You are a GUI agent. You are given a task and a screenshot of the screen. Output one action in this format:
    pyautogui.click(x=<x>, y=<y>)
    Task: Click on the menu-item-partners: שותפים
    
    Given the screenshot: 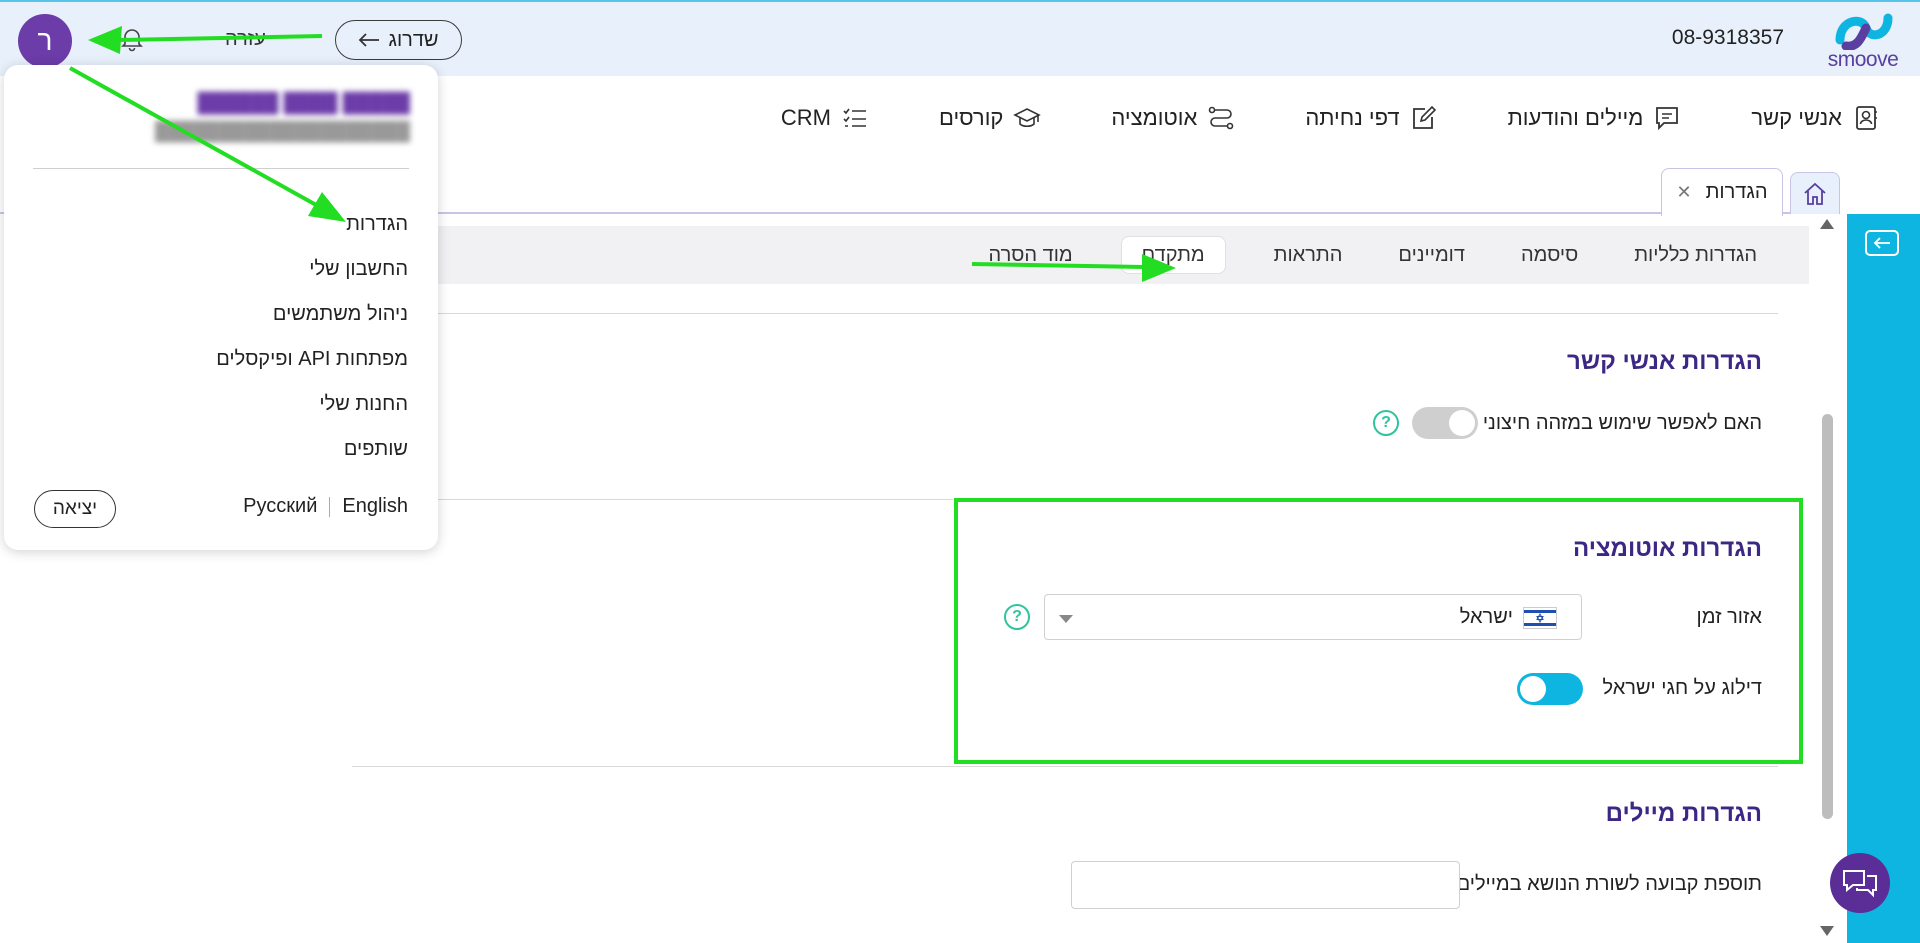 What is the action you would take?
    pyautogui.click(x=312, y=456)
    